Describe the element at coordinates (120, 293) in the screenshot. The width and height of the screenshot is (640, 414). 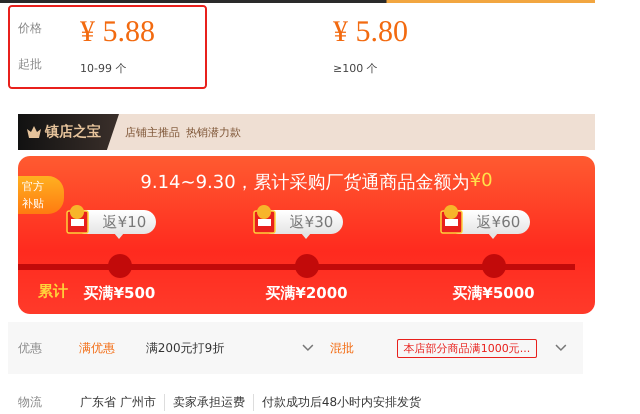
I see `milestone-threshold: 买满¥500` at that location.